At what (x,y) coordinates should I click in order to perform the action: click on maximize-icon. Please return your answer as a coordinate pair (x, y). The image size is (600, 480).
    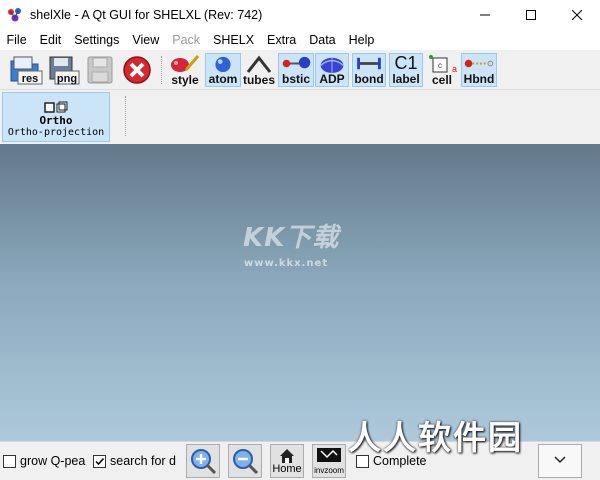
    Looking at the image, I should click on (531, 15).